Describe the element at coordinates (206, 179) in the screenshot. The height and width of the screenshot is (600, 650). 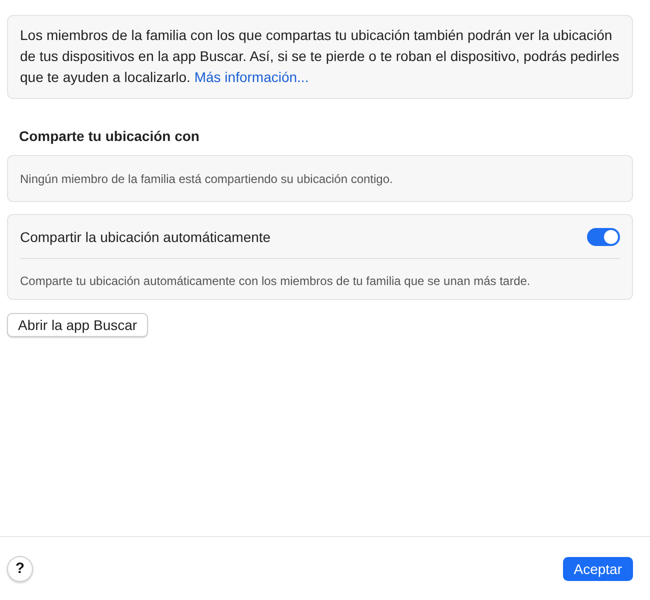
I see `sharing-status-text: Ningún miembro de la familia está compartiendo su ubicación contigo.` at that location.